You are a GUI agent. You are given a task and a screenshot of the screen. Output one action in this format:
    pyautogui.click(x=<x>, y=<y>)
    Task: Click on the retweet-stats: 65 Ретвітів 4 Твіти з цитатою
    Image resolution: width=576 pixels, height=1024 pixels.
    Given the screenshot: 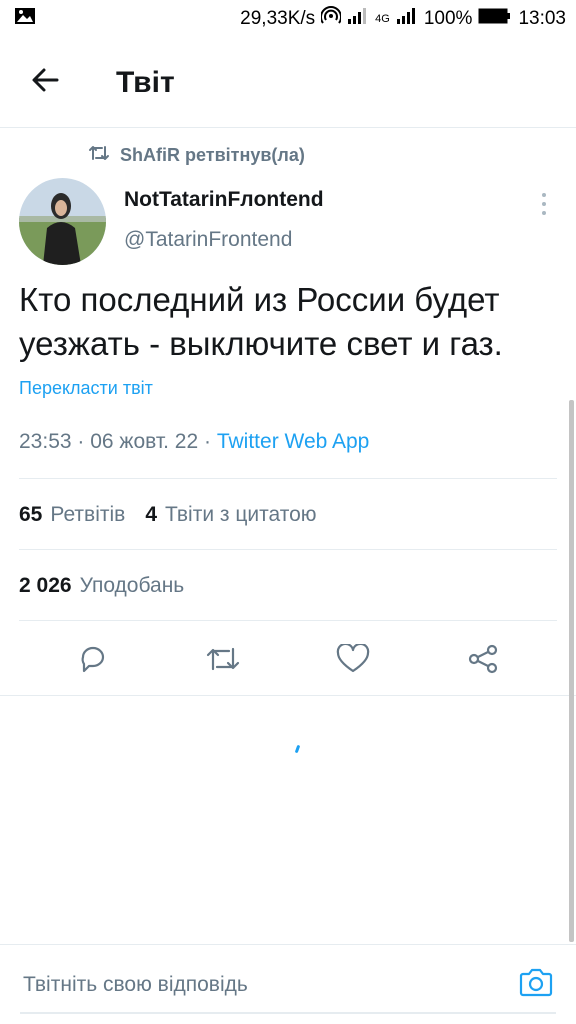 What is the action you would take?
    pyautogui.click(x=168, y=515)
    